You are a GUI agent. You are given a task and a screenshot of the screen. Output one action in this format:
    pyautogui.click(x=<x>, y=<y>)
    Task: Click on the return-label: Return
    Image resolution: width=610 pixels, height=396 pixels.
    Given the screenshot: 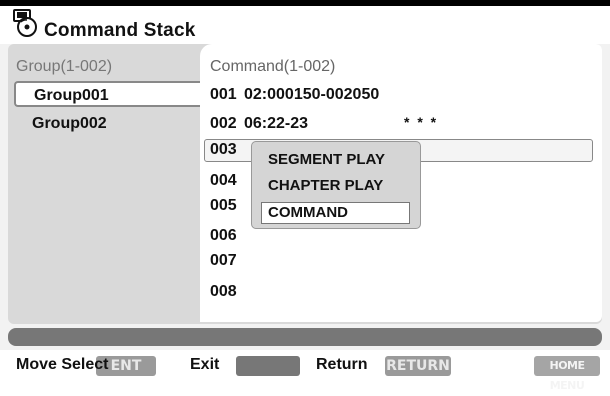 What is the action you would take?
    pyautogui.click(x=342, y=364)
    